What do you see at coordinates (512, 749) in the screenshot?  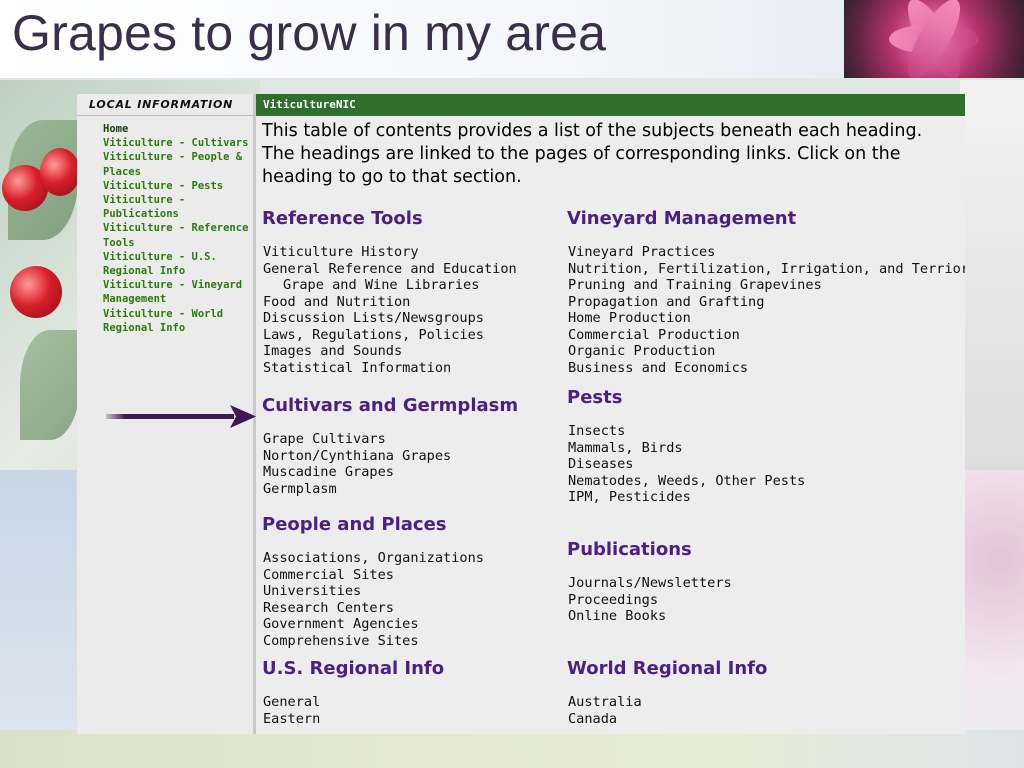 I see `background-photo-bottom` at bounding box center [512, 749].